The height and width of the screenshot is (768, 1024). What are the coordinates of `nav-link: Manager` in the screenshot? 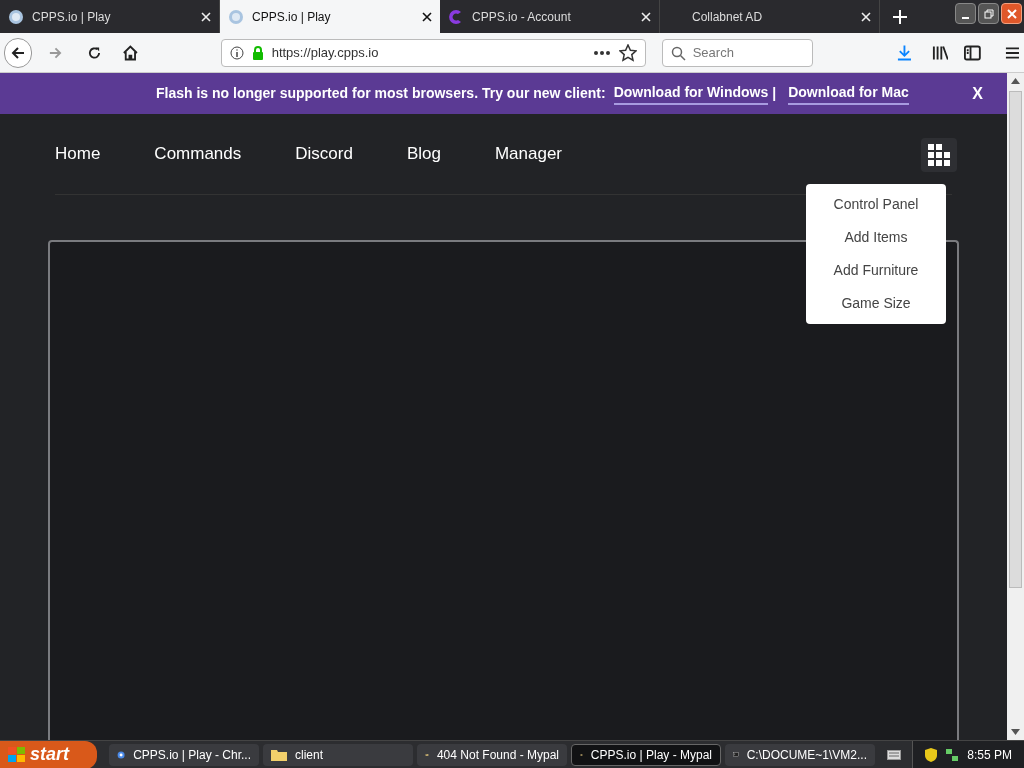 It's located at (528, 154).